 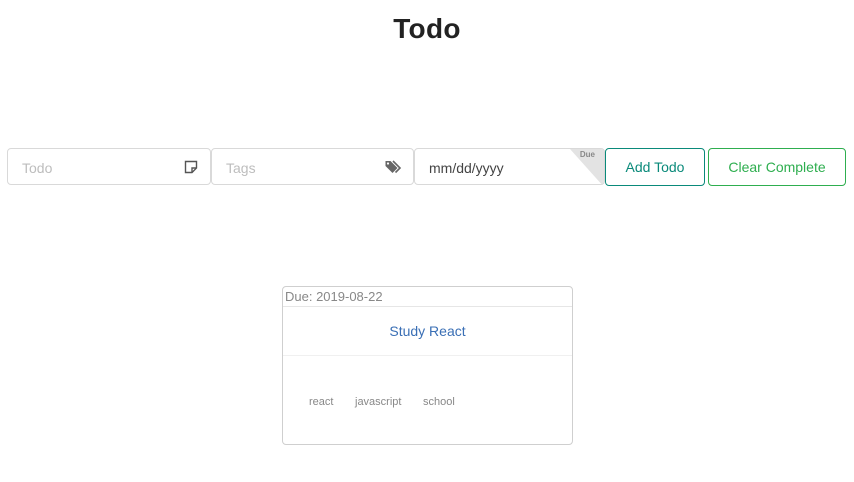 I want to click on add-todo-button: Add Todo, so click(x=655, y=167).